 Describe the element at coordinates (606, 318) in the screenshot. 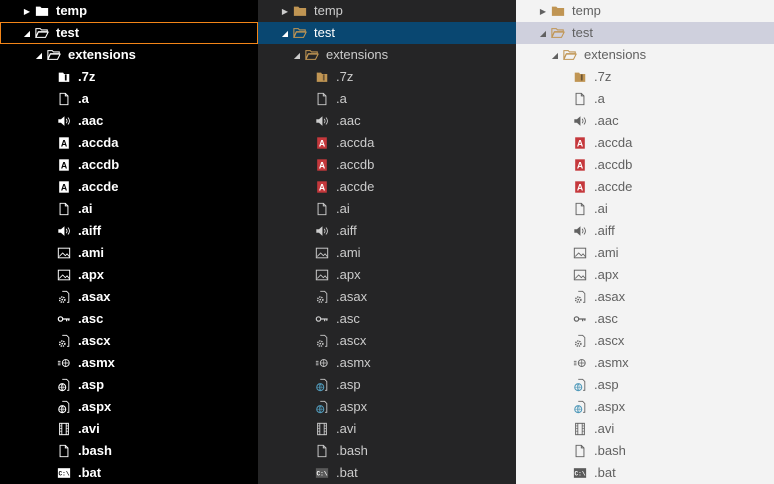

I see `item-label: .asc` at that location.